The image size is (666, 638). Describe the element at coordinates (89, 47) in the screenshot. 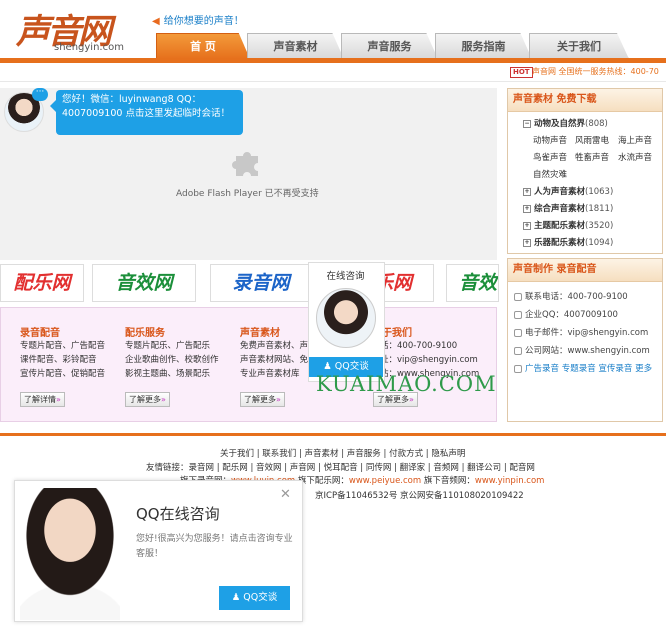

I see `site-domain: shengyin.com` at that location.